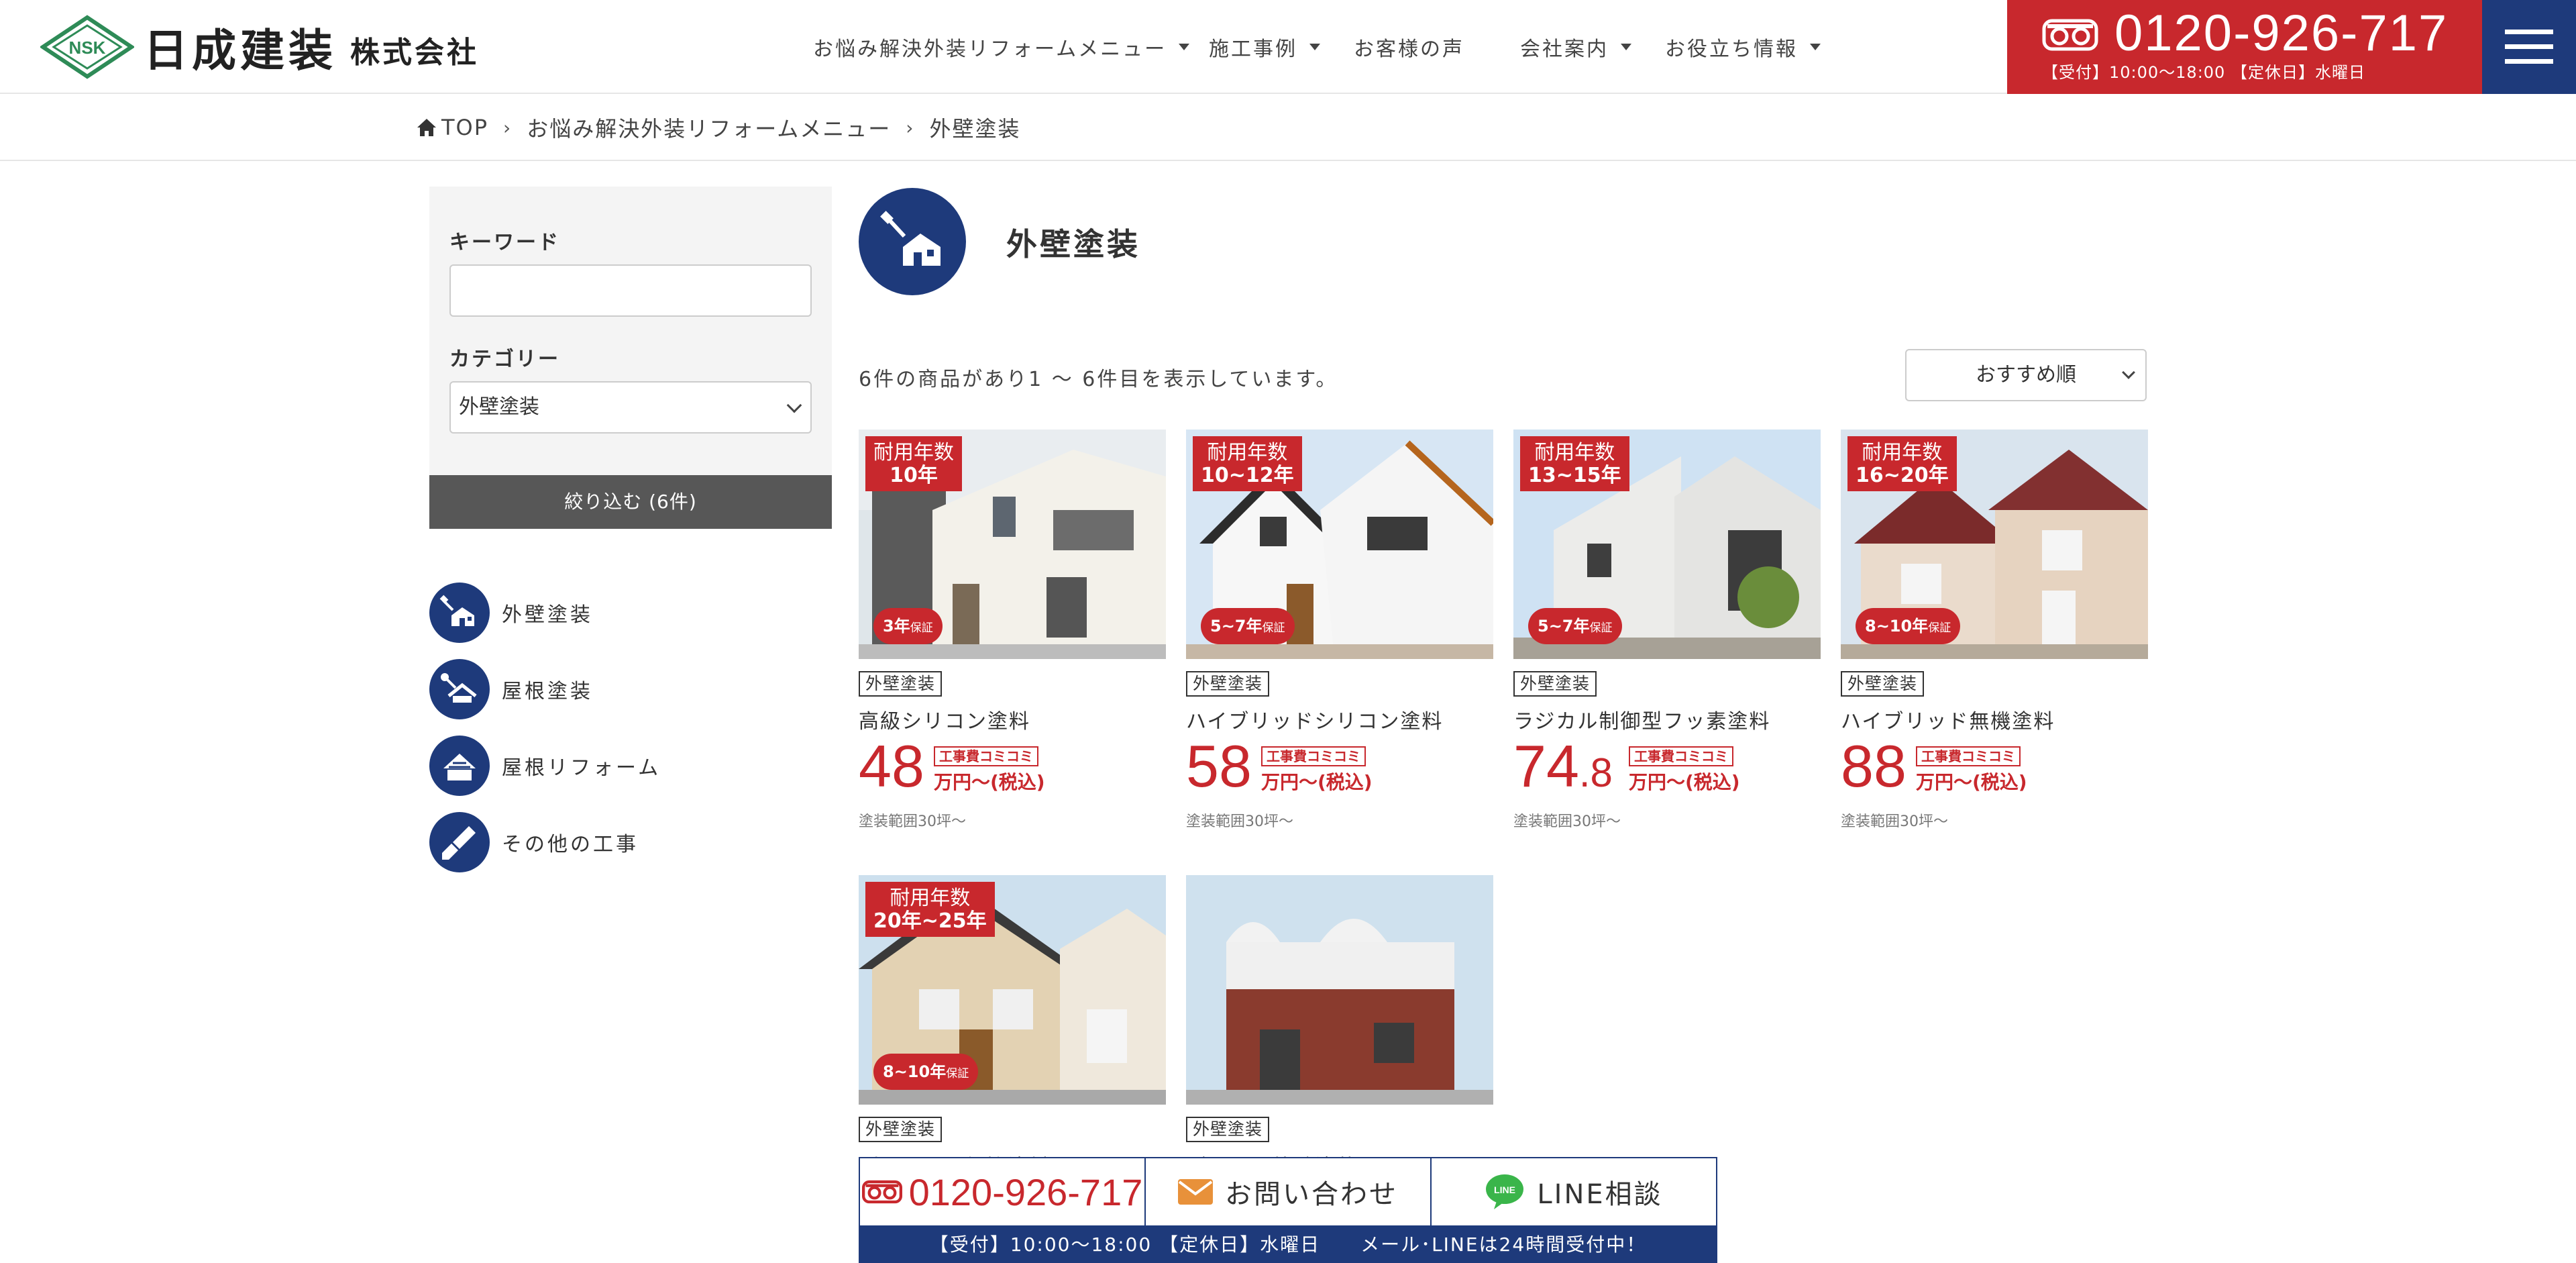  Describe the element at coordinates (1253, 50) in the screenshot. I see `nav-label: 施工事例` at that location.